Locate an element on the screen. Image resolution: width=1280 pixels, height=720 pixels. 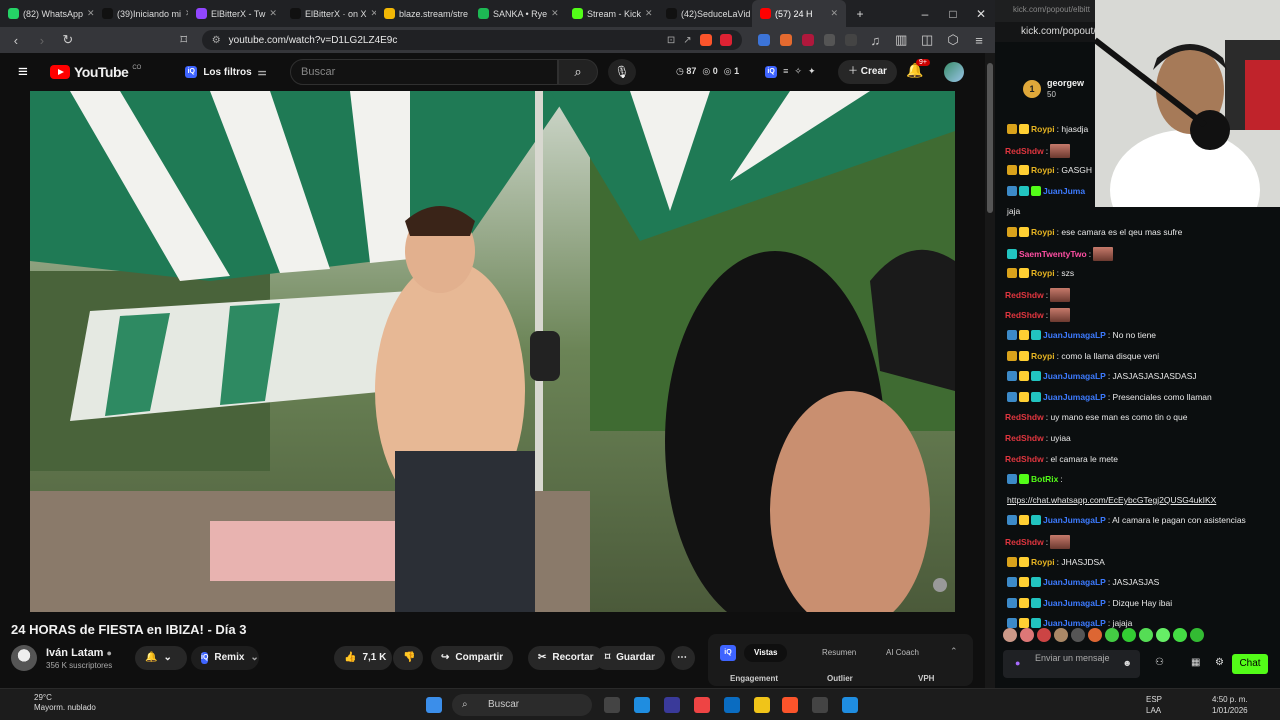
language-indicator: ESP LAA is located at coordinates (1154, 705).